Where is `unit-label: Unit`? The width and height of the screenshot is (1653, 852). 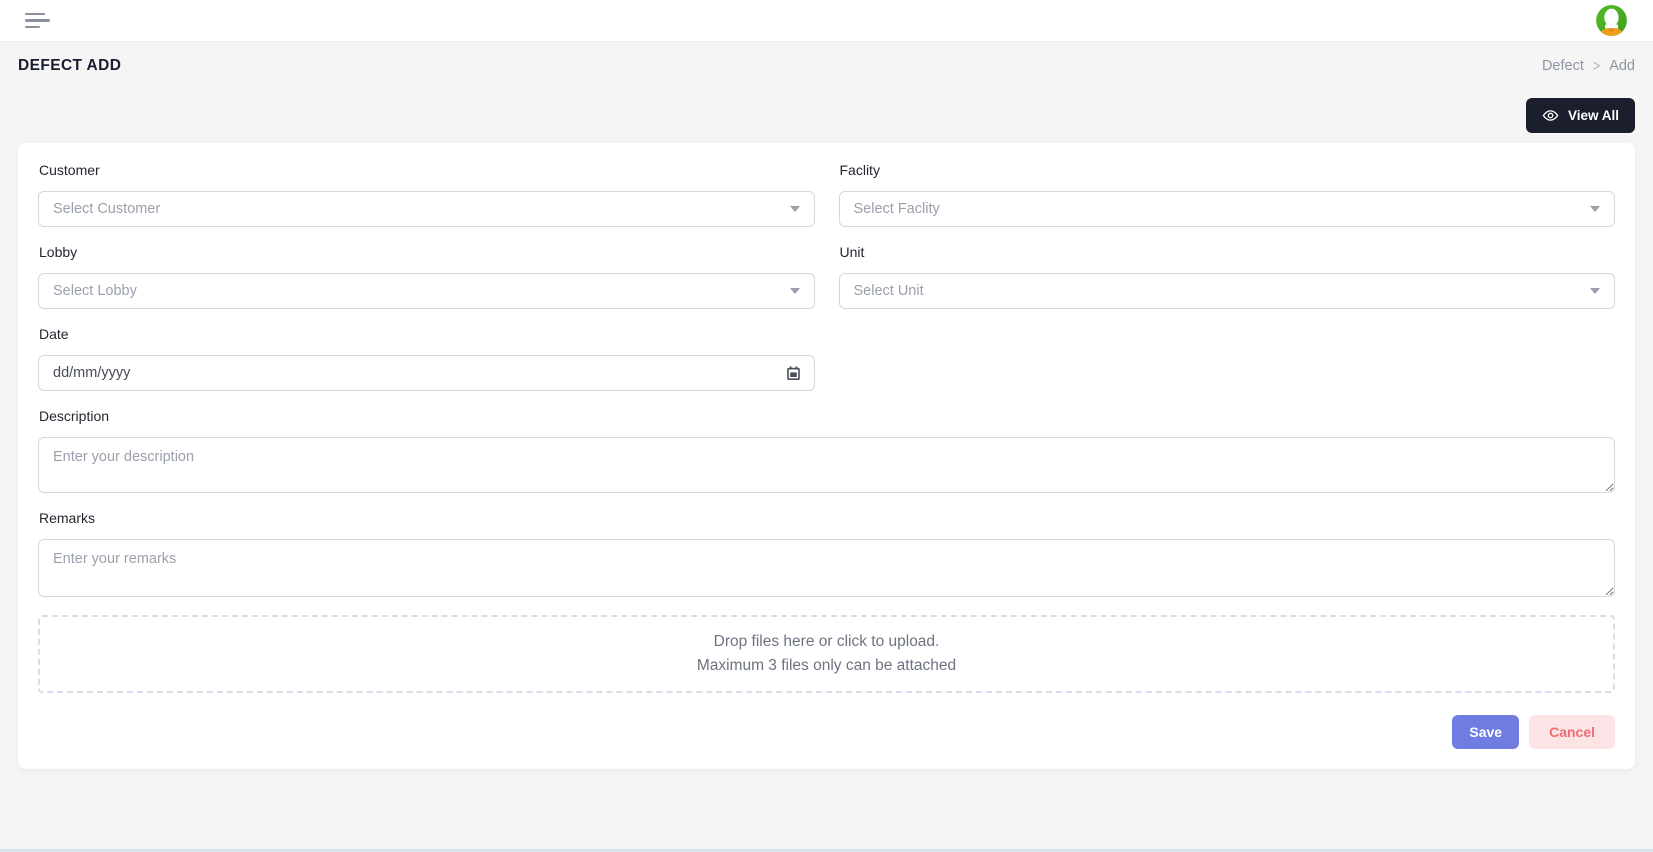
unit-label: Unit is located at coordinates (852, 252).